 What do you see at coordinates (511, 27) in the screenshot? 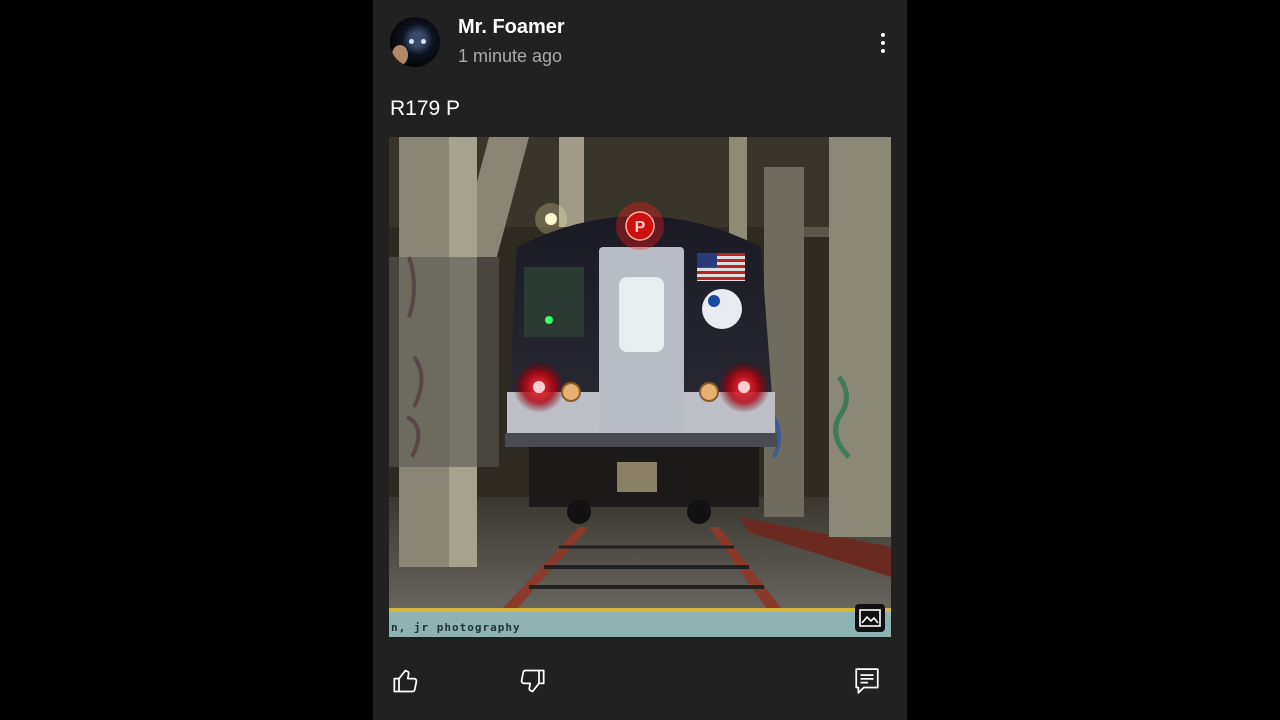
I see `author-name: Mr. Foamer` at bounding box center [511, 27].